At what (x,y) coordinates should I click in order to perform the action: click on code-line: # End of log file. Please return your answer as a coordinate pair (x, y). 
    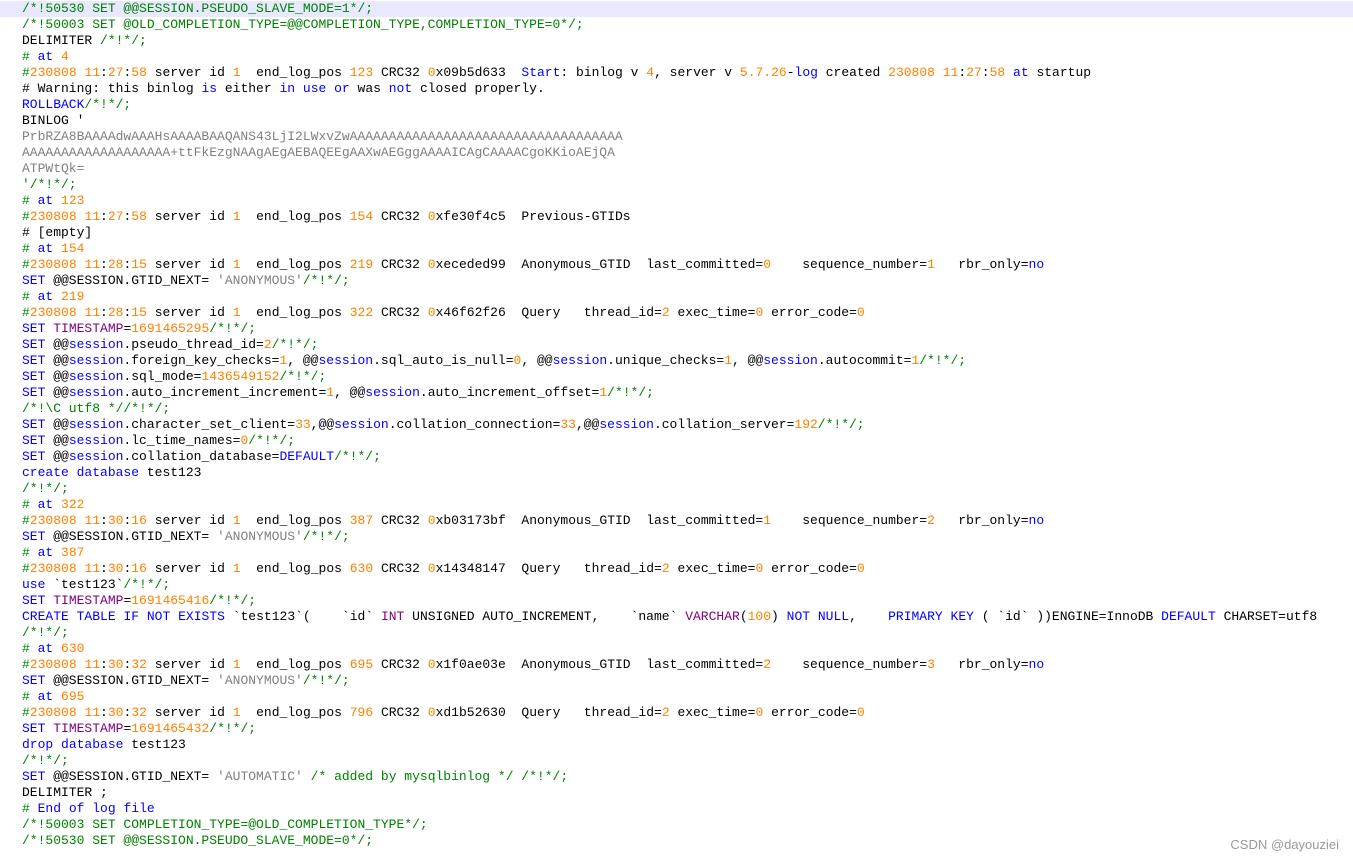
    Looking at the image, I should click on (88, 809).